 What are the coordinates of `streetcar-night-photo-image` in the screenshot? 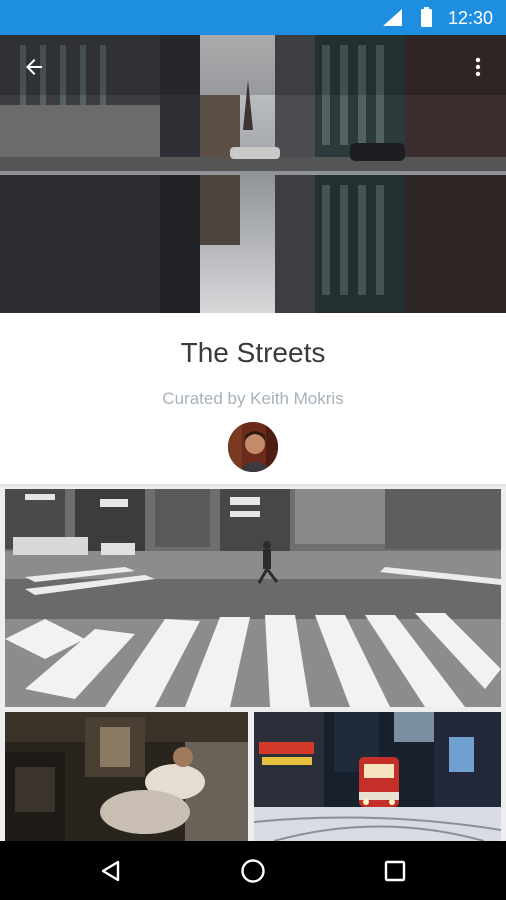 It's located at (377, 776).